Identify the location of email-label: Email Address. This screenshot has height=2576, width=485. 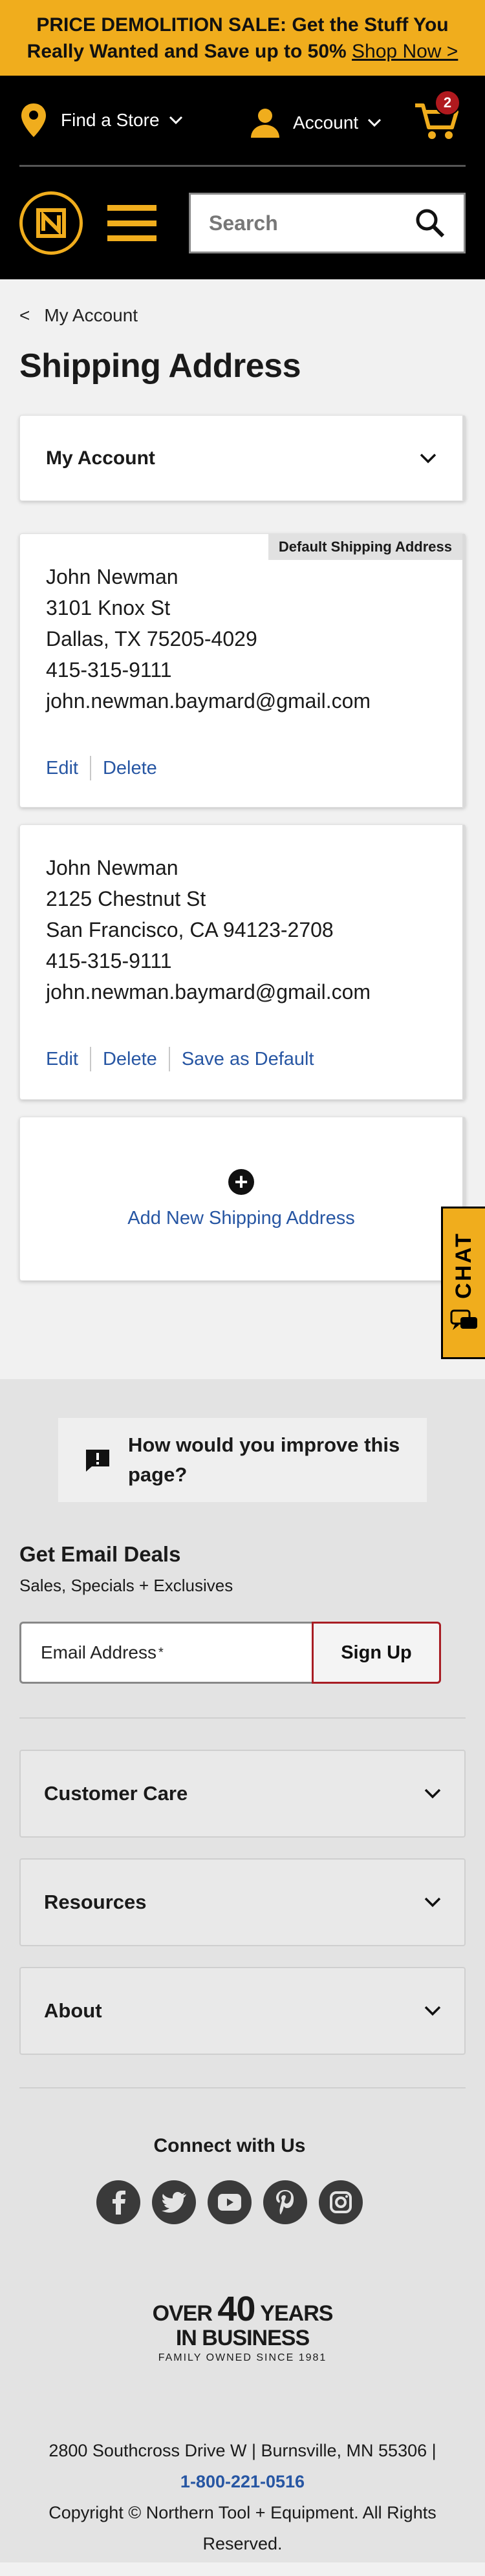
(98, 1652).